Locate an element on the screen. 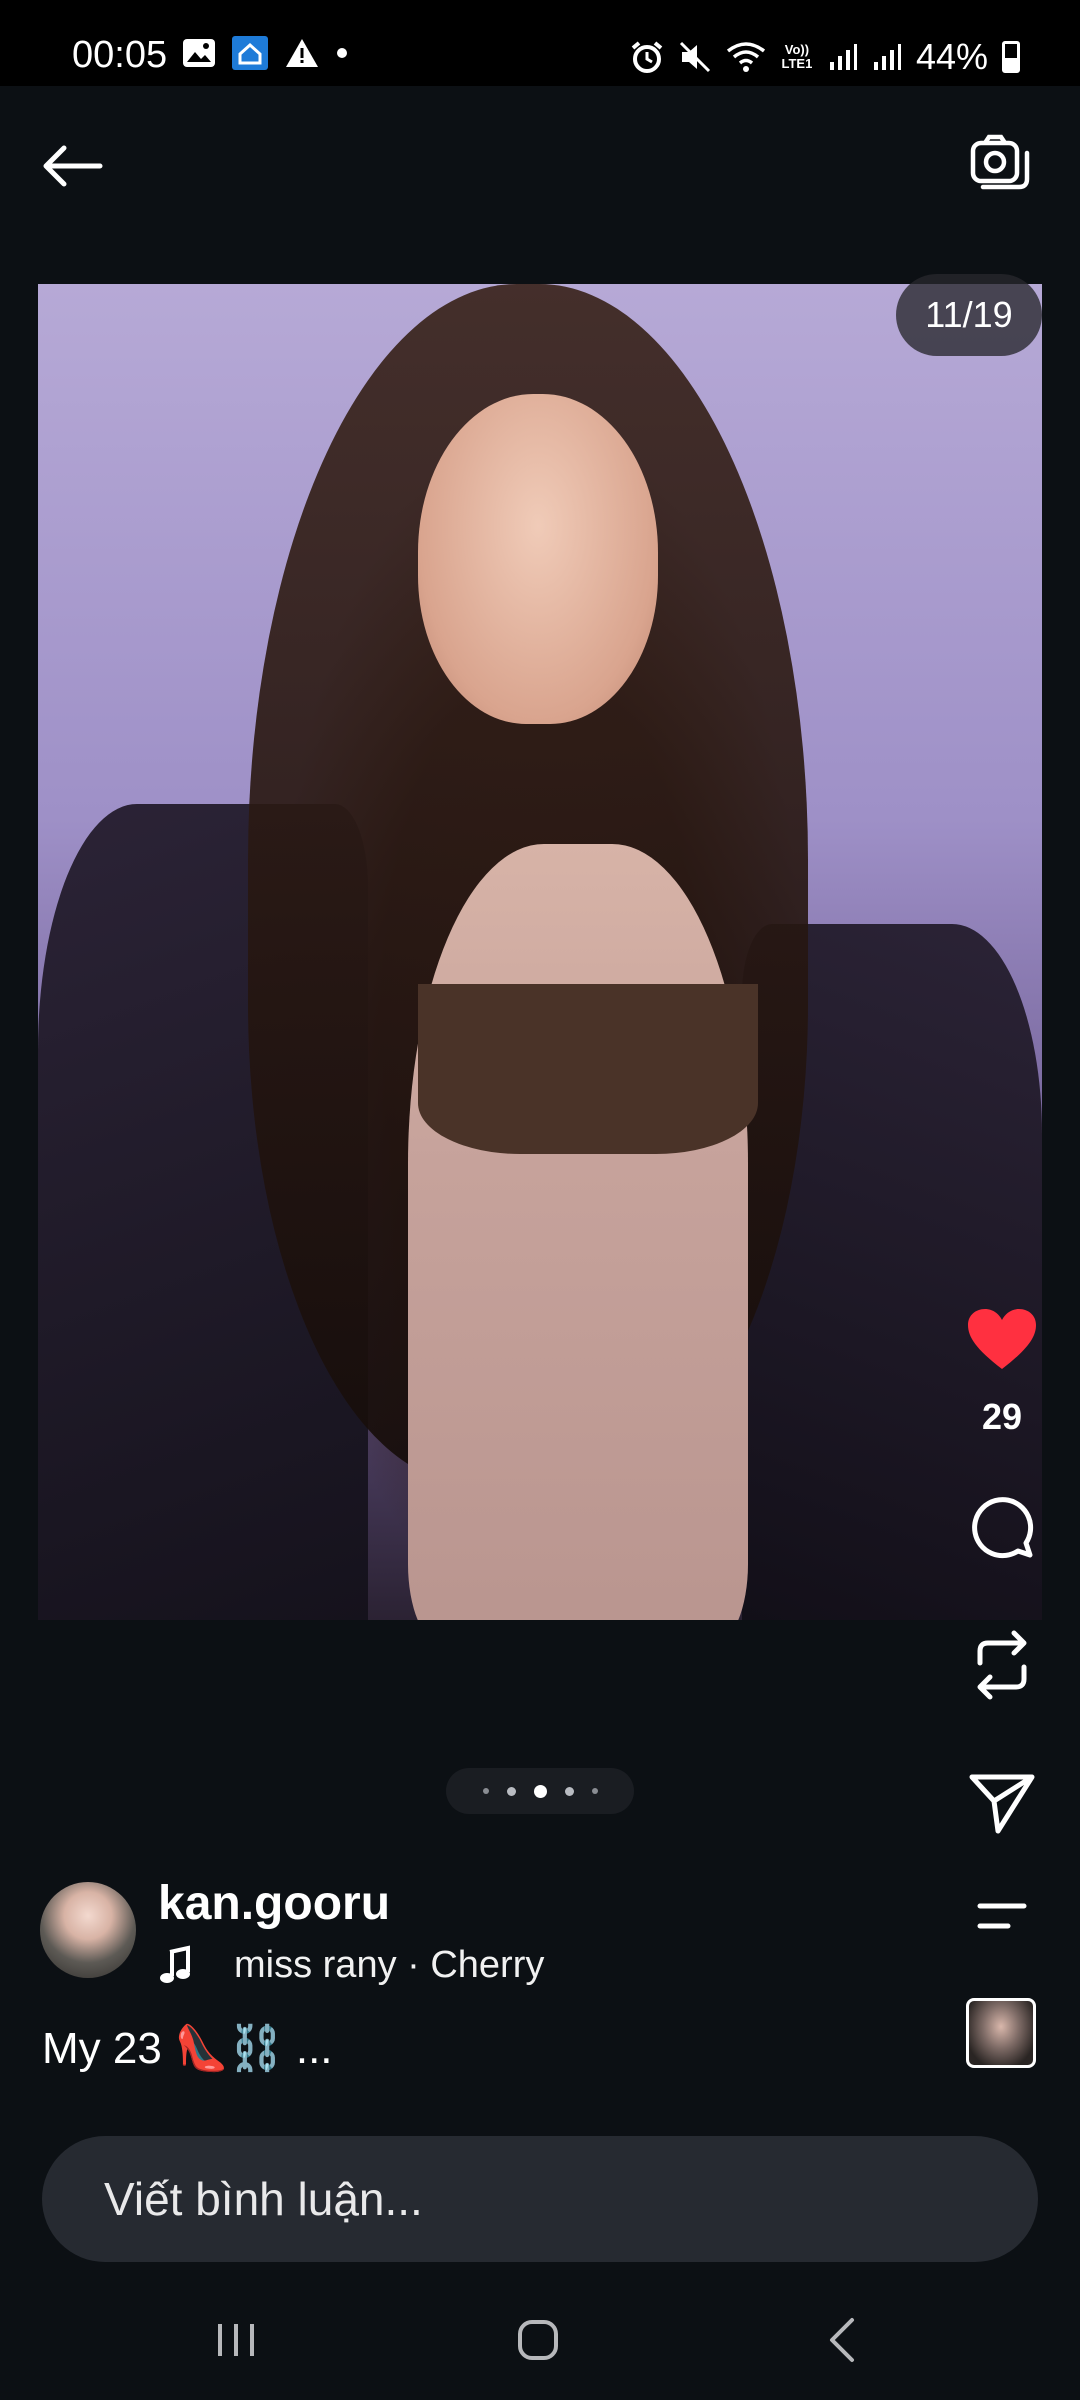  back-button is located at coordinates (72, 166).